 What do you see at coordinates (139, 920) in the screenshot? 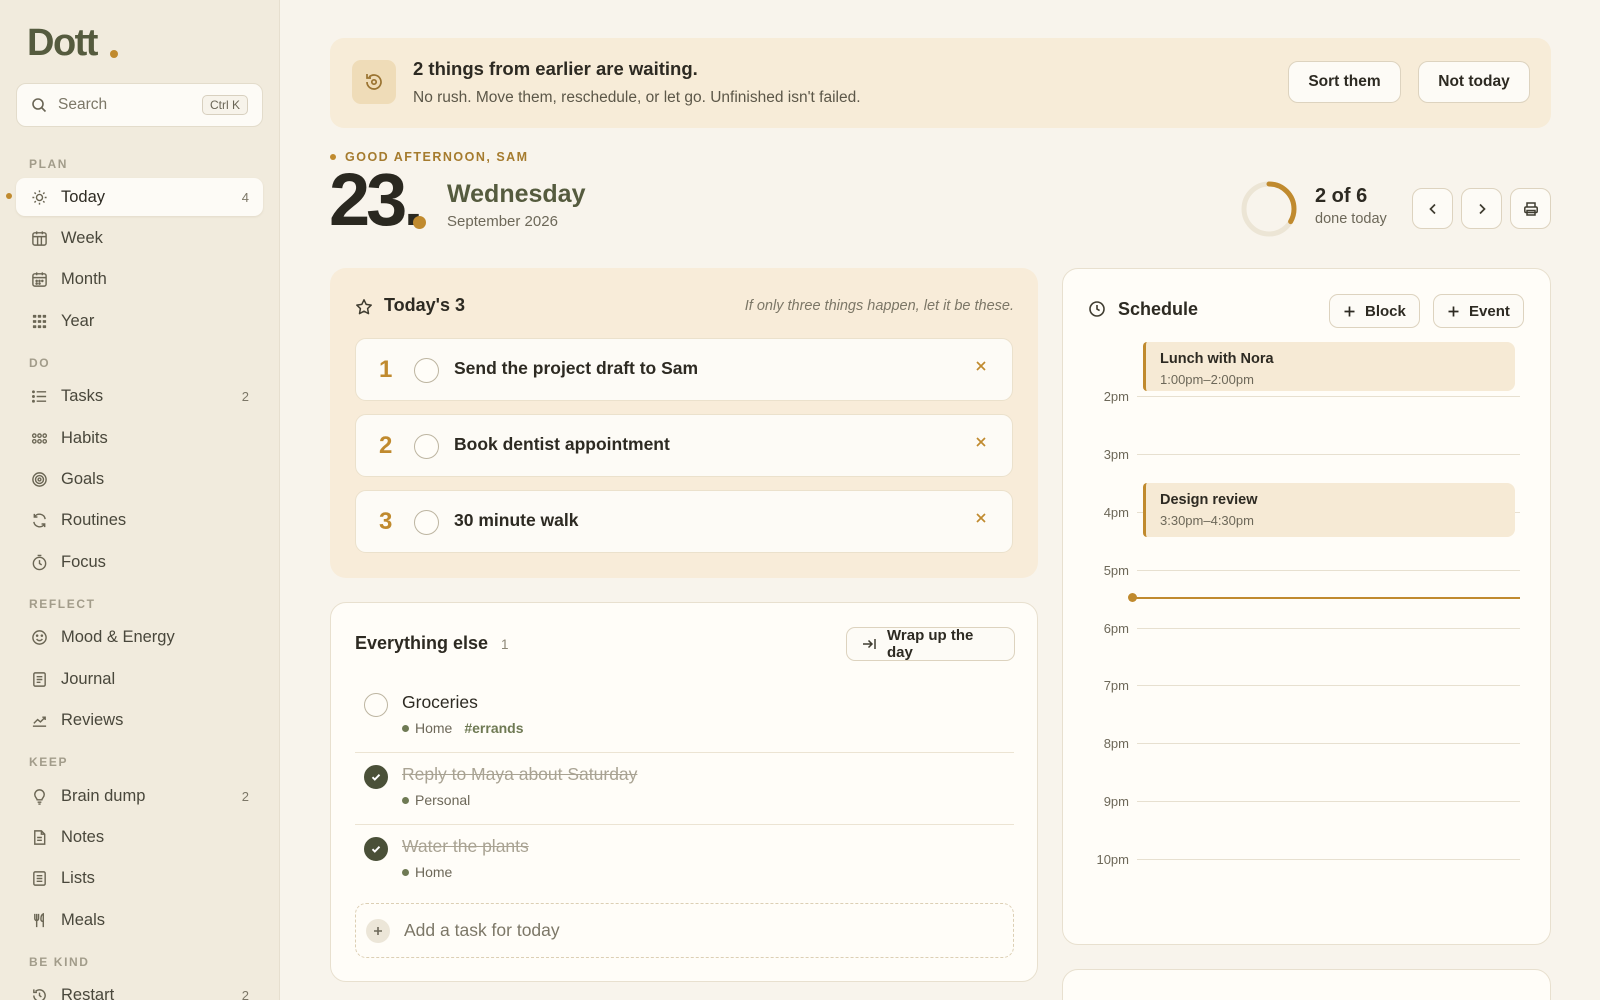
I see `sidebar-item-meals: Meals` at bounding box center [139, 920].